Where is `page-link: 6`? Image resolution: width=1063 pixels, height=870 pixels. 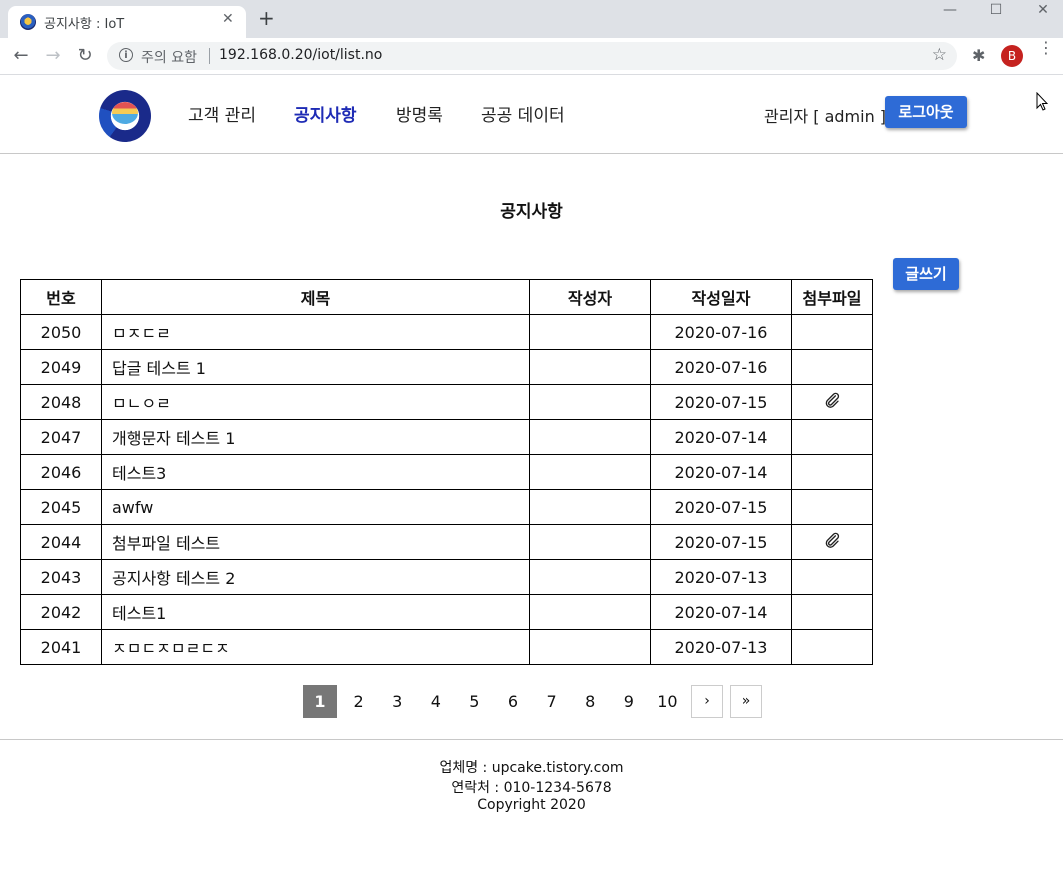 page-link: 6 is located at coordinates (513, 701).